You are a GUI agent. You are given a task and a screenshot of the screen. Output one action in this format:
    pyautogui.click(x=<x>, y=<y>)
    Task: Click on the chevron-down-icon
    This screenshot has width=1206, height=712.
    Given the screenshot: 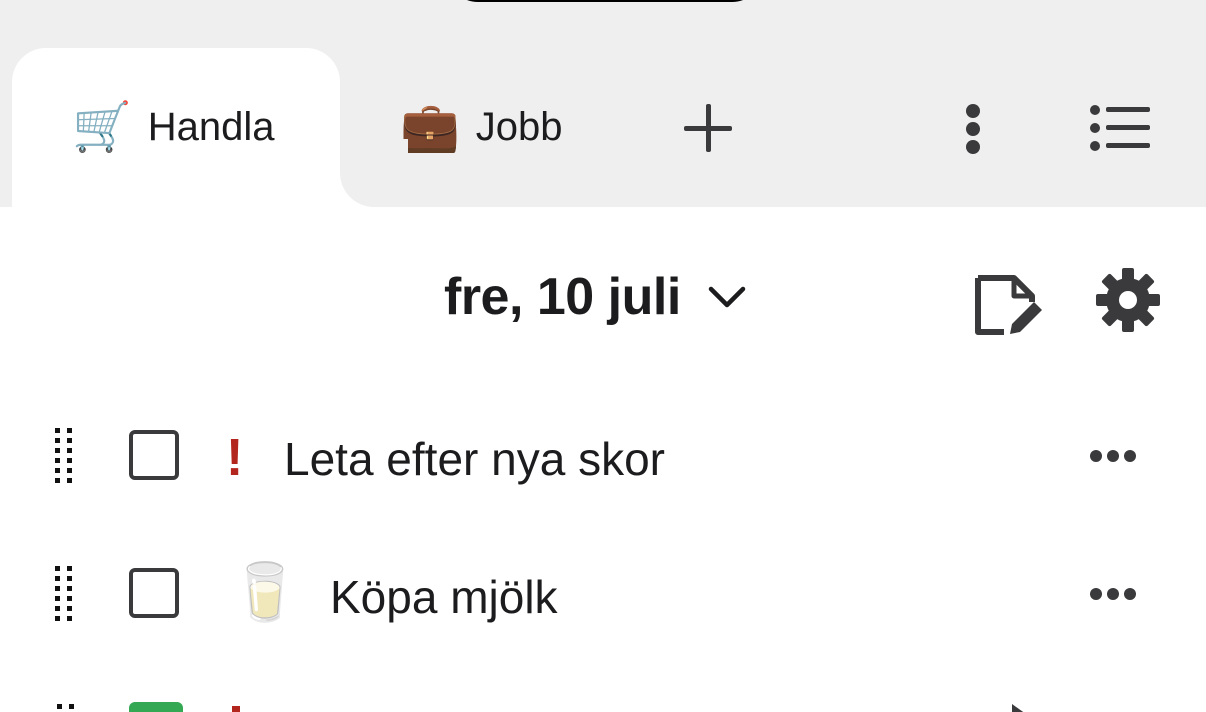 What is the action you would take?
    pyautogui.click(x=727, y=297)
    